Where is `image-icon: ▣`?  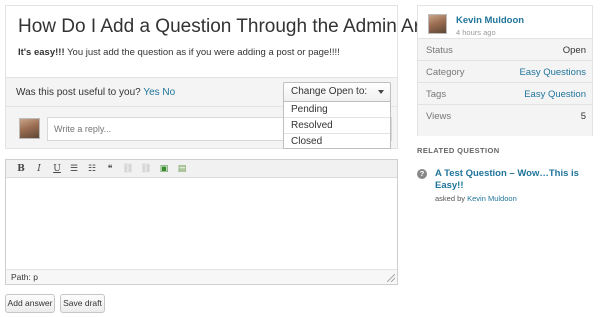 image-icon: ▣ is located at coordinates (164, 169).